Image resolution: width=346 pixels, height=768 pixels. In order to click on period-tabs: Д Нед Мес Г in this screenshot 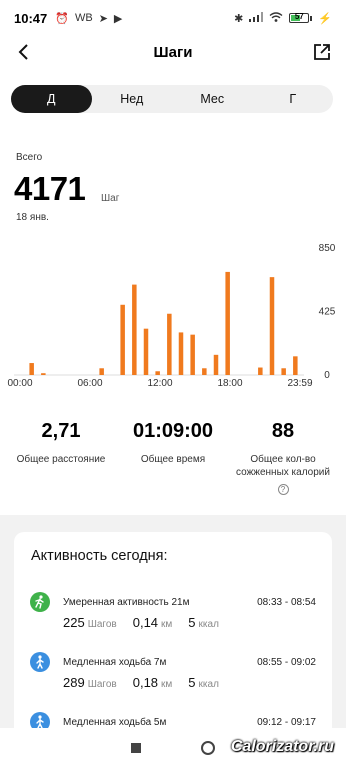, I will do `click(172, 99)`.